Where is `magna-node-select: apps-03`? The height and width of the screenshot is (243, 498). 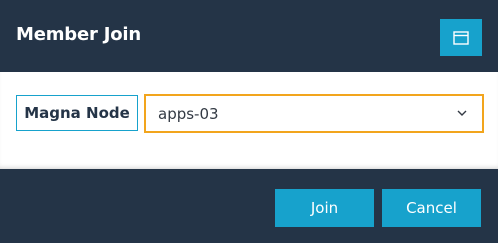 magna-node-select: apps-03 is located at coordinates (314, 113).